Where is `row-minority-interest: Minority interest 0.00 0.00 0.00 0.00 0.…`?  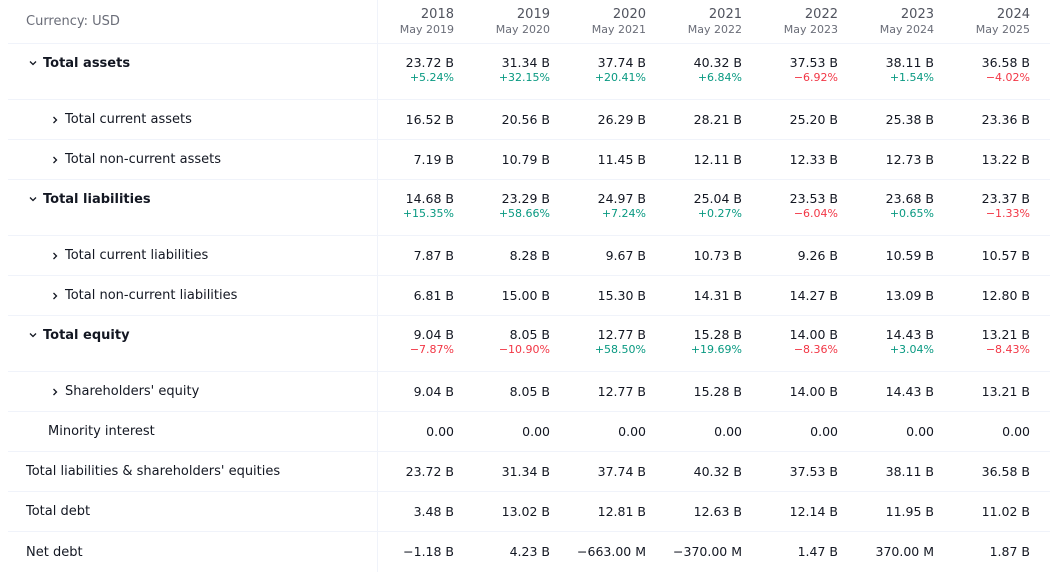 row-minority-interest: Minority interest 0.00 0.00 0.00 0.00 0.… is located at coordinates (529, 432).